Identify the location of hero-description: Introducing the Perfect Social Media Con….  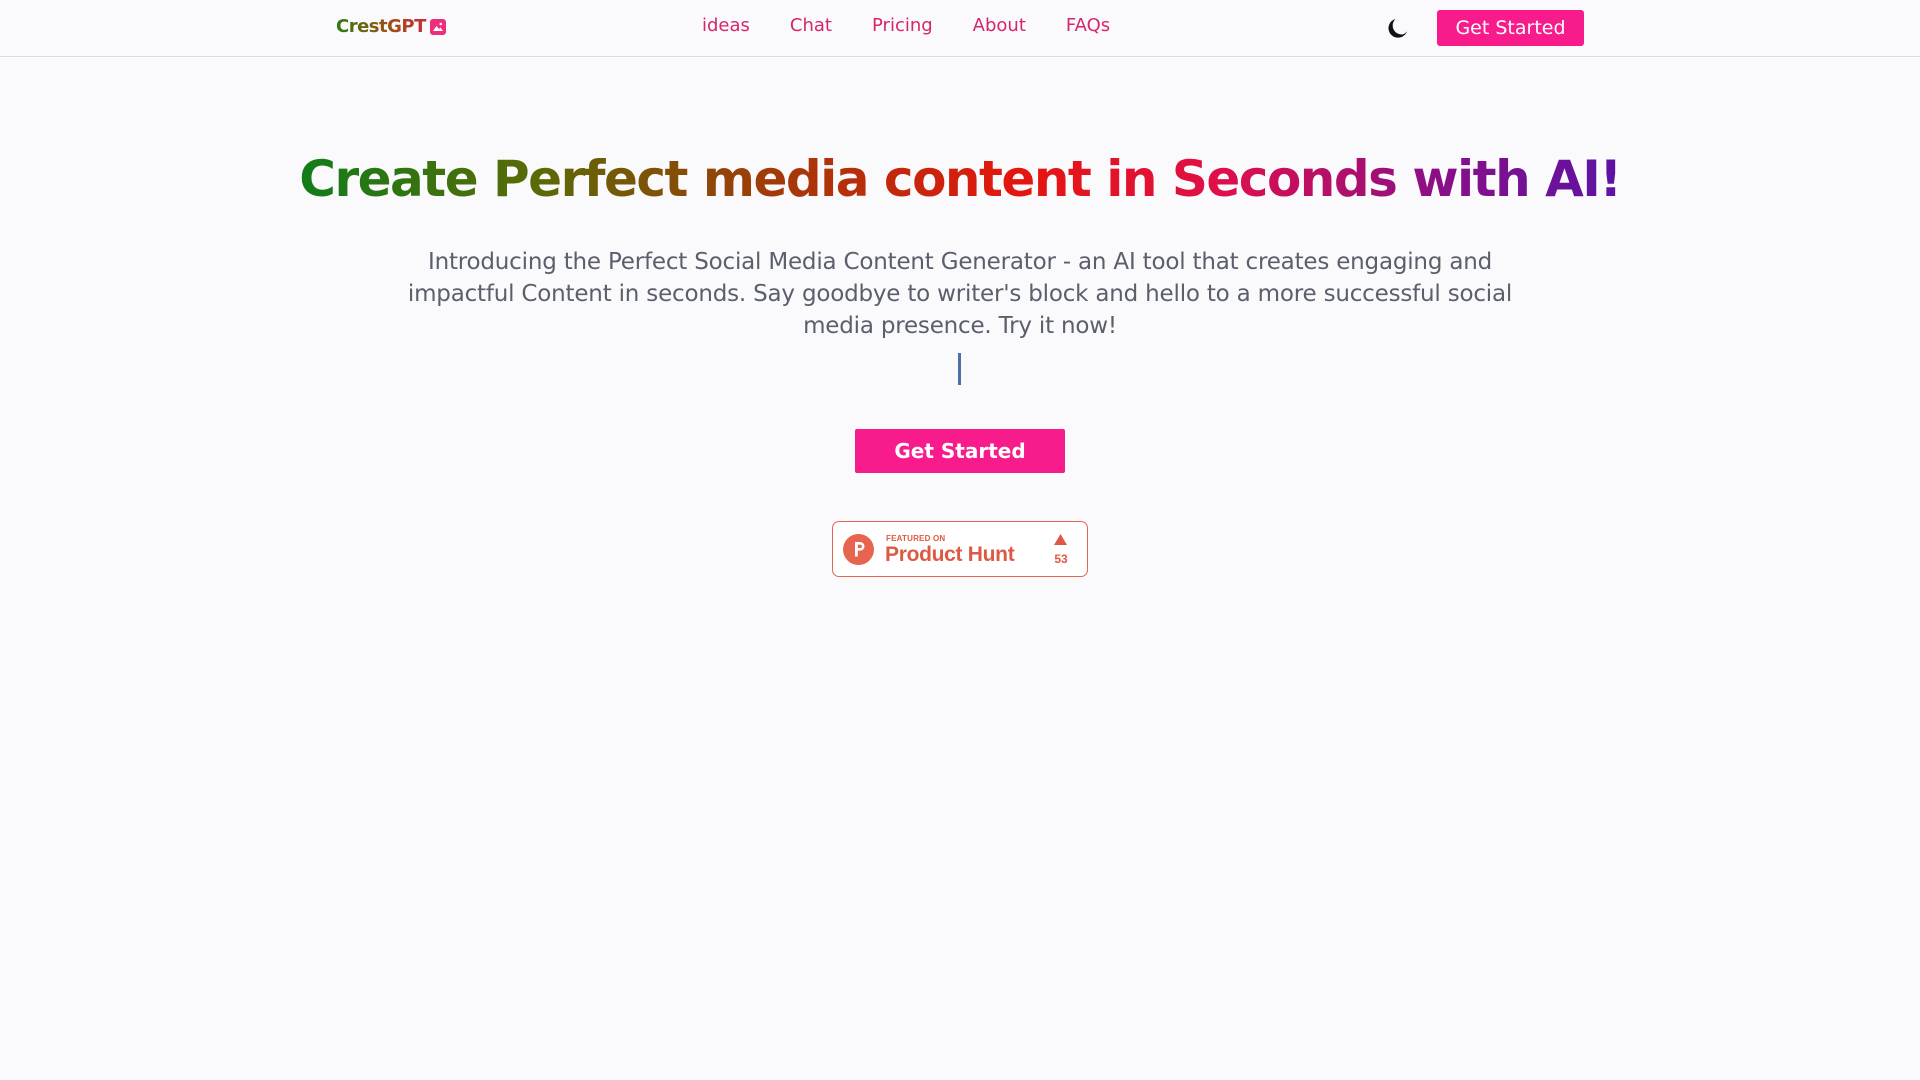
(960, 294).